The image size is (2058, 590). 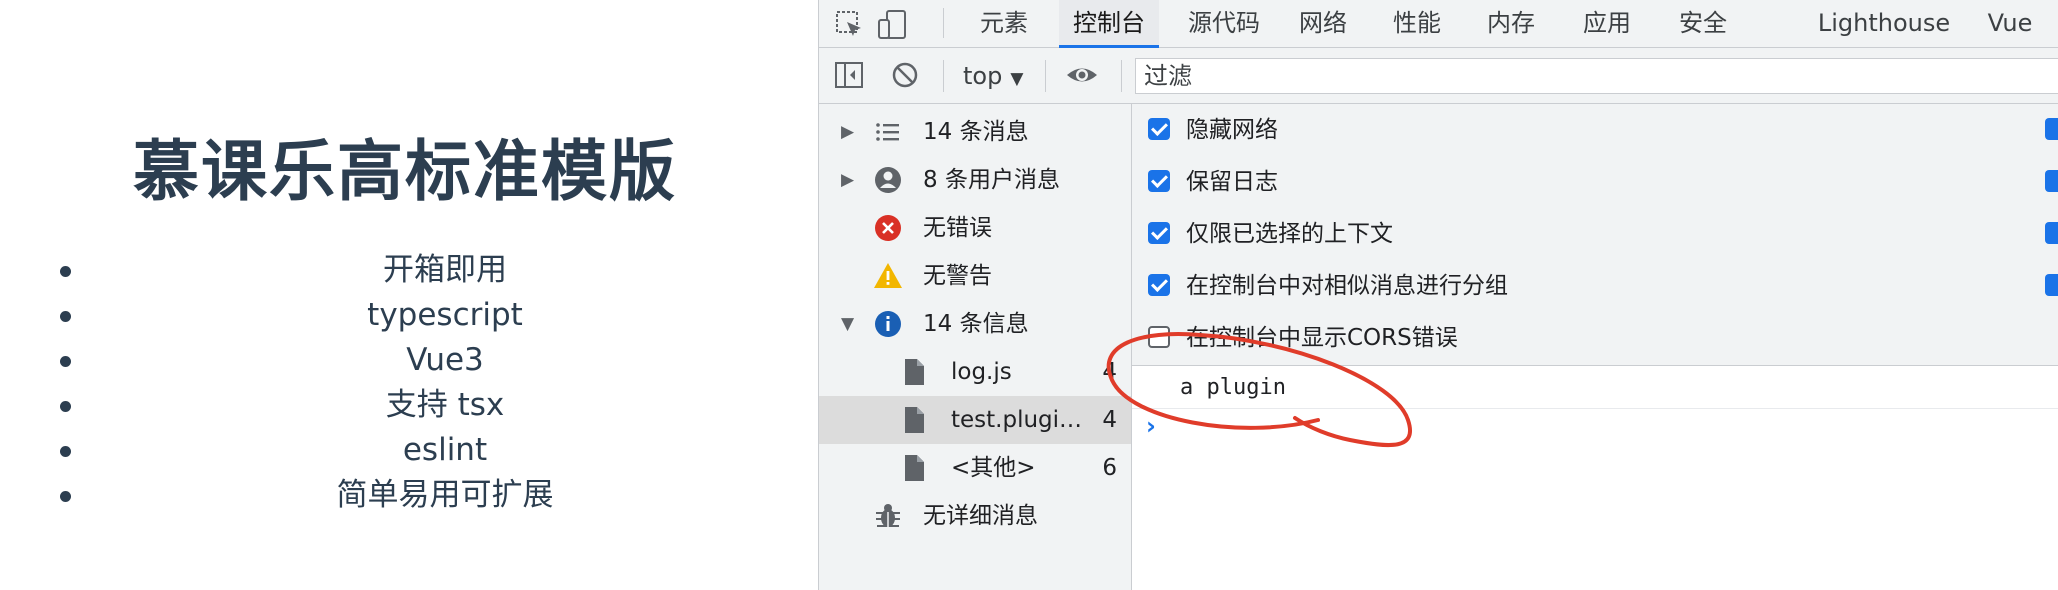 What do you see at coordinates (850, 25) in the screenshot?
I see `inspect-element-icon` at bounding box center [850, 25].